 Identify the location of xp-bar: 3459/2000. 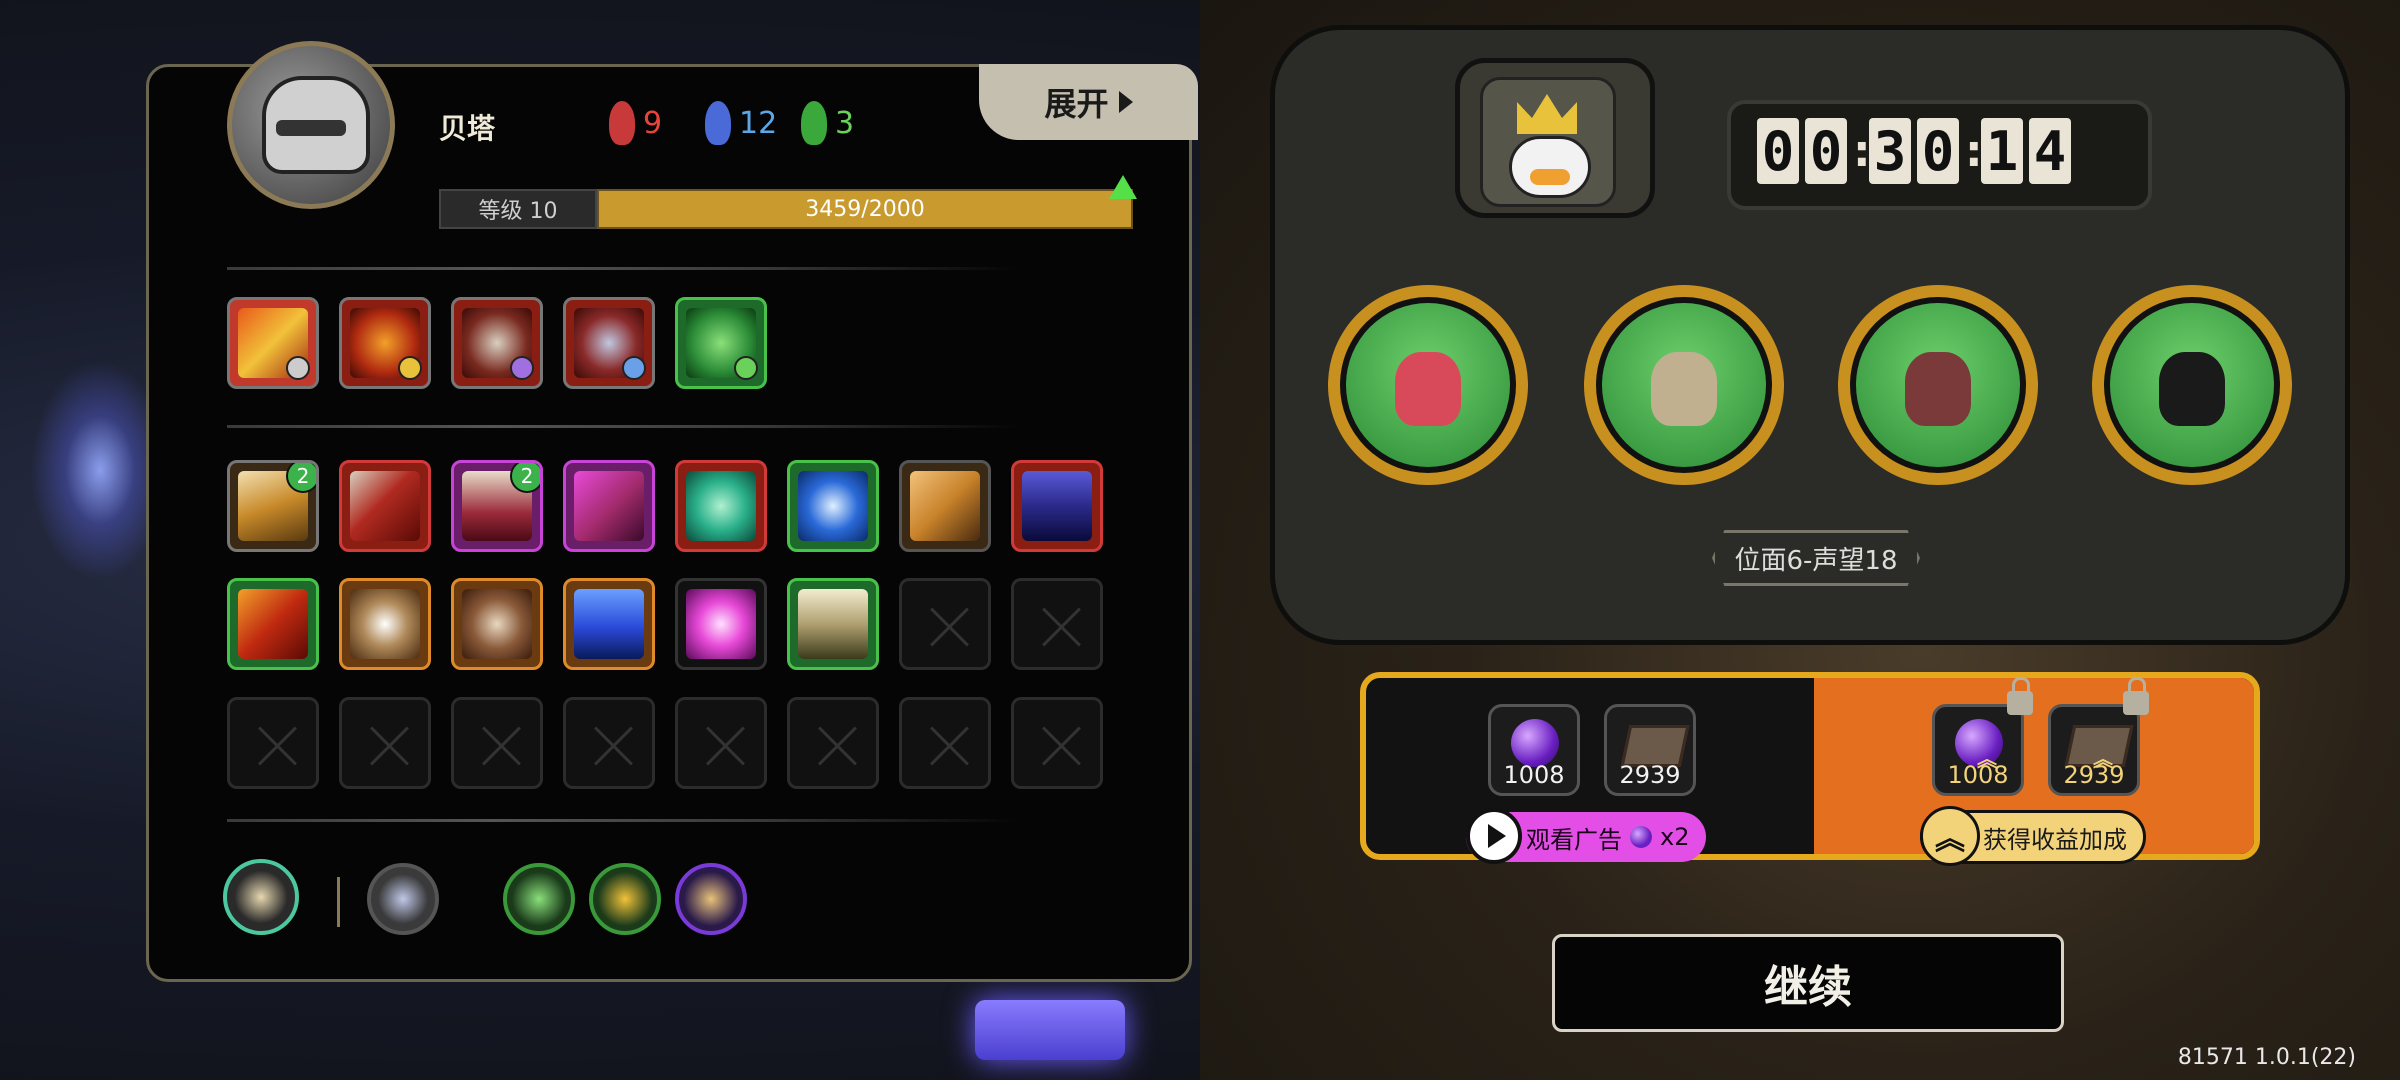
(865, 209).